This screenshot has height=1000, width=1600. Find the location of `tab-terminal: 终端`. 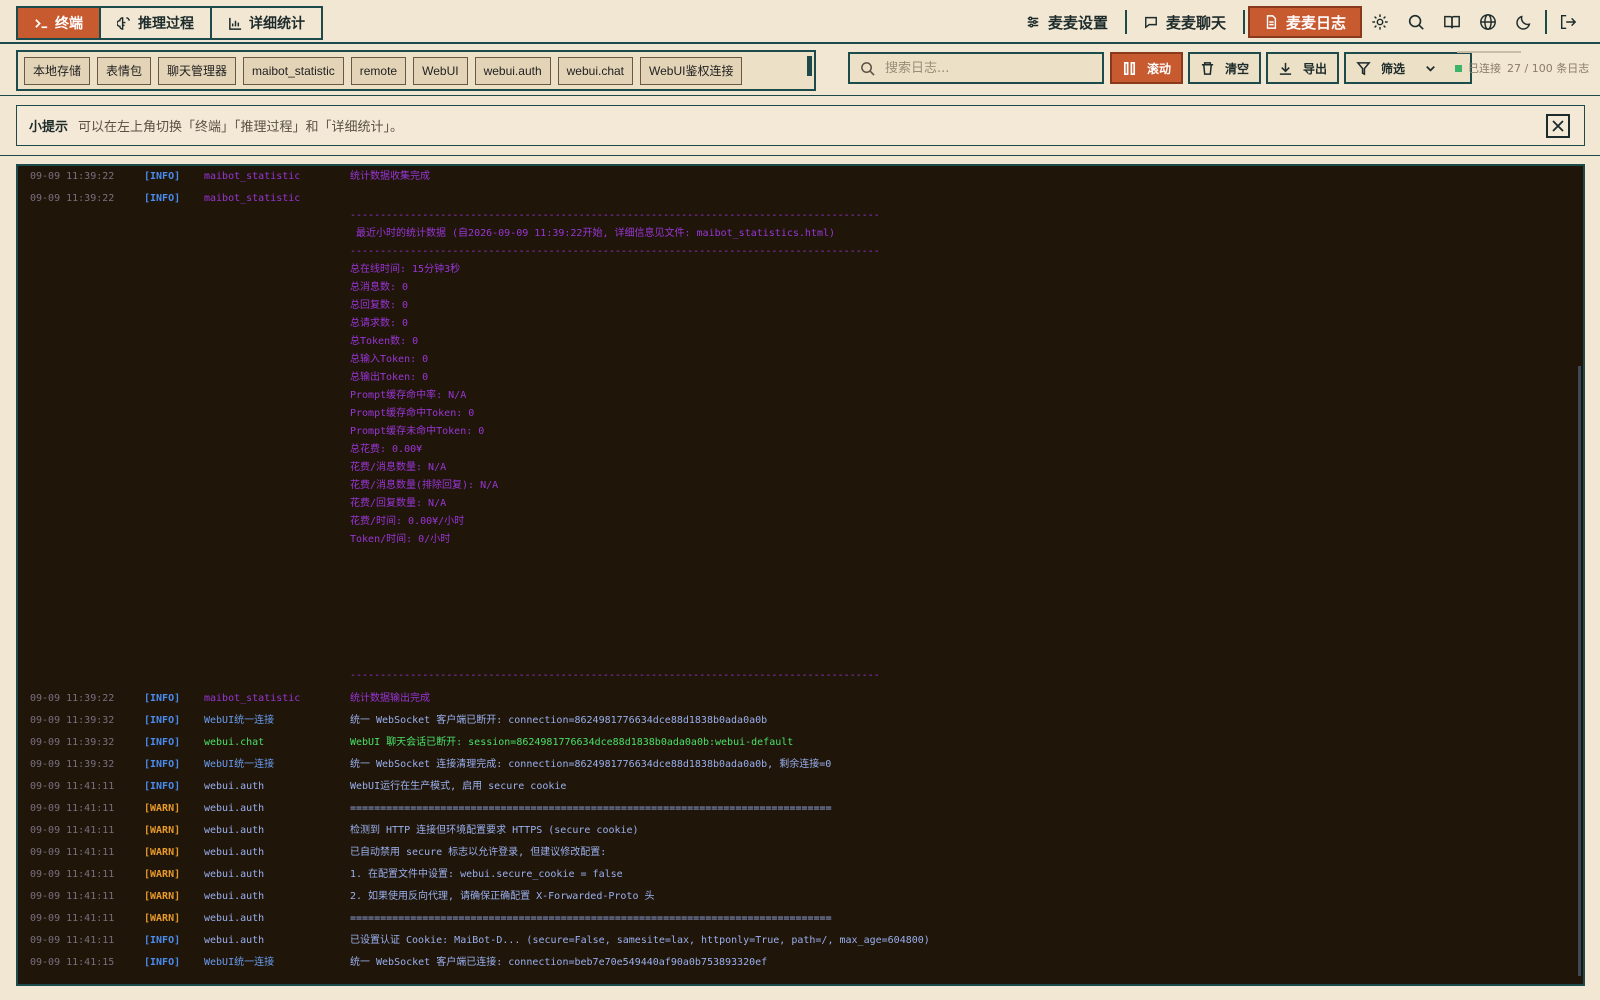

tab-terminal: 终端 is located at coordinates (59, 23).